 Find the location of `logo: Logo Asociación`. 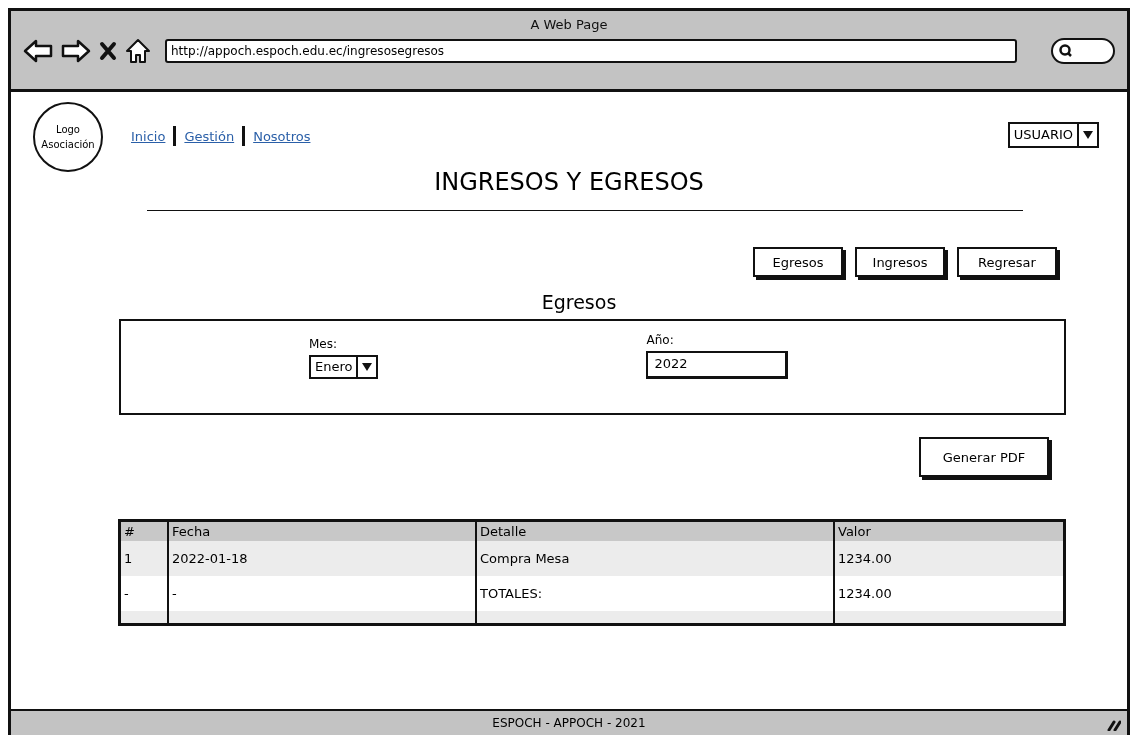

logo: Logo Asociación is located at coordinates (68, 137).